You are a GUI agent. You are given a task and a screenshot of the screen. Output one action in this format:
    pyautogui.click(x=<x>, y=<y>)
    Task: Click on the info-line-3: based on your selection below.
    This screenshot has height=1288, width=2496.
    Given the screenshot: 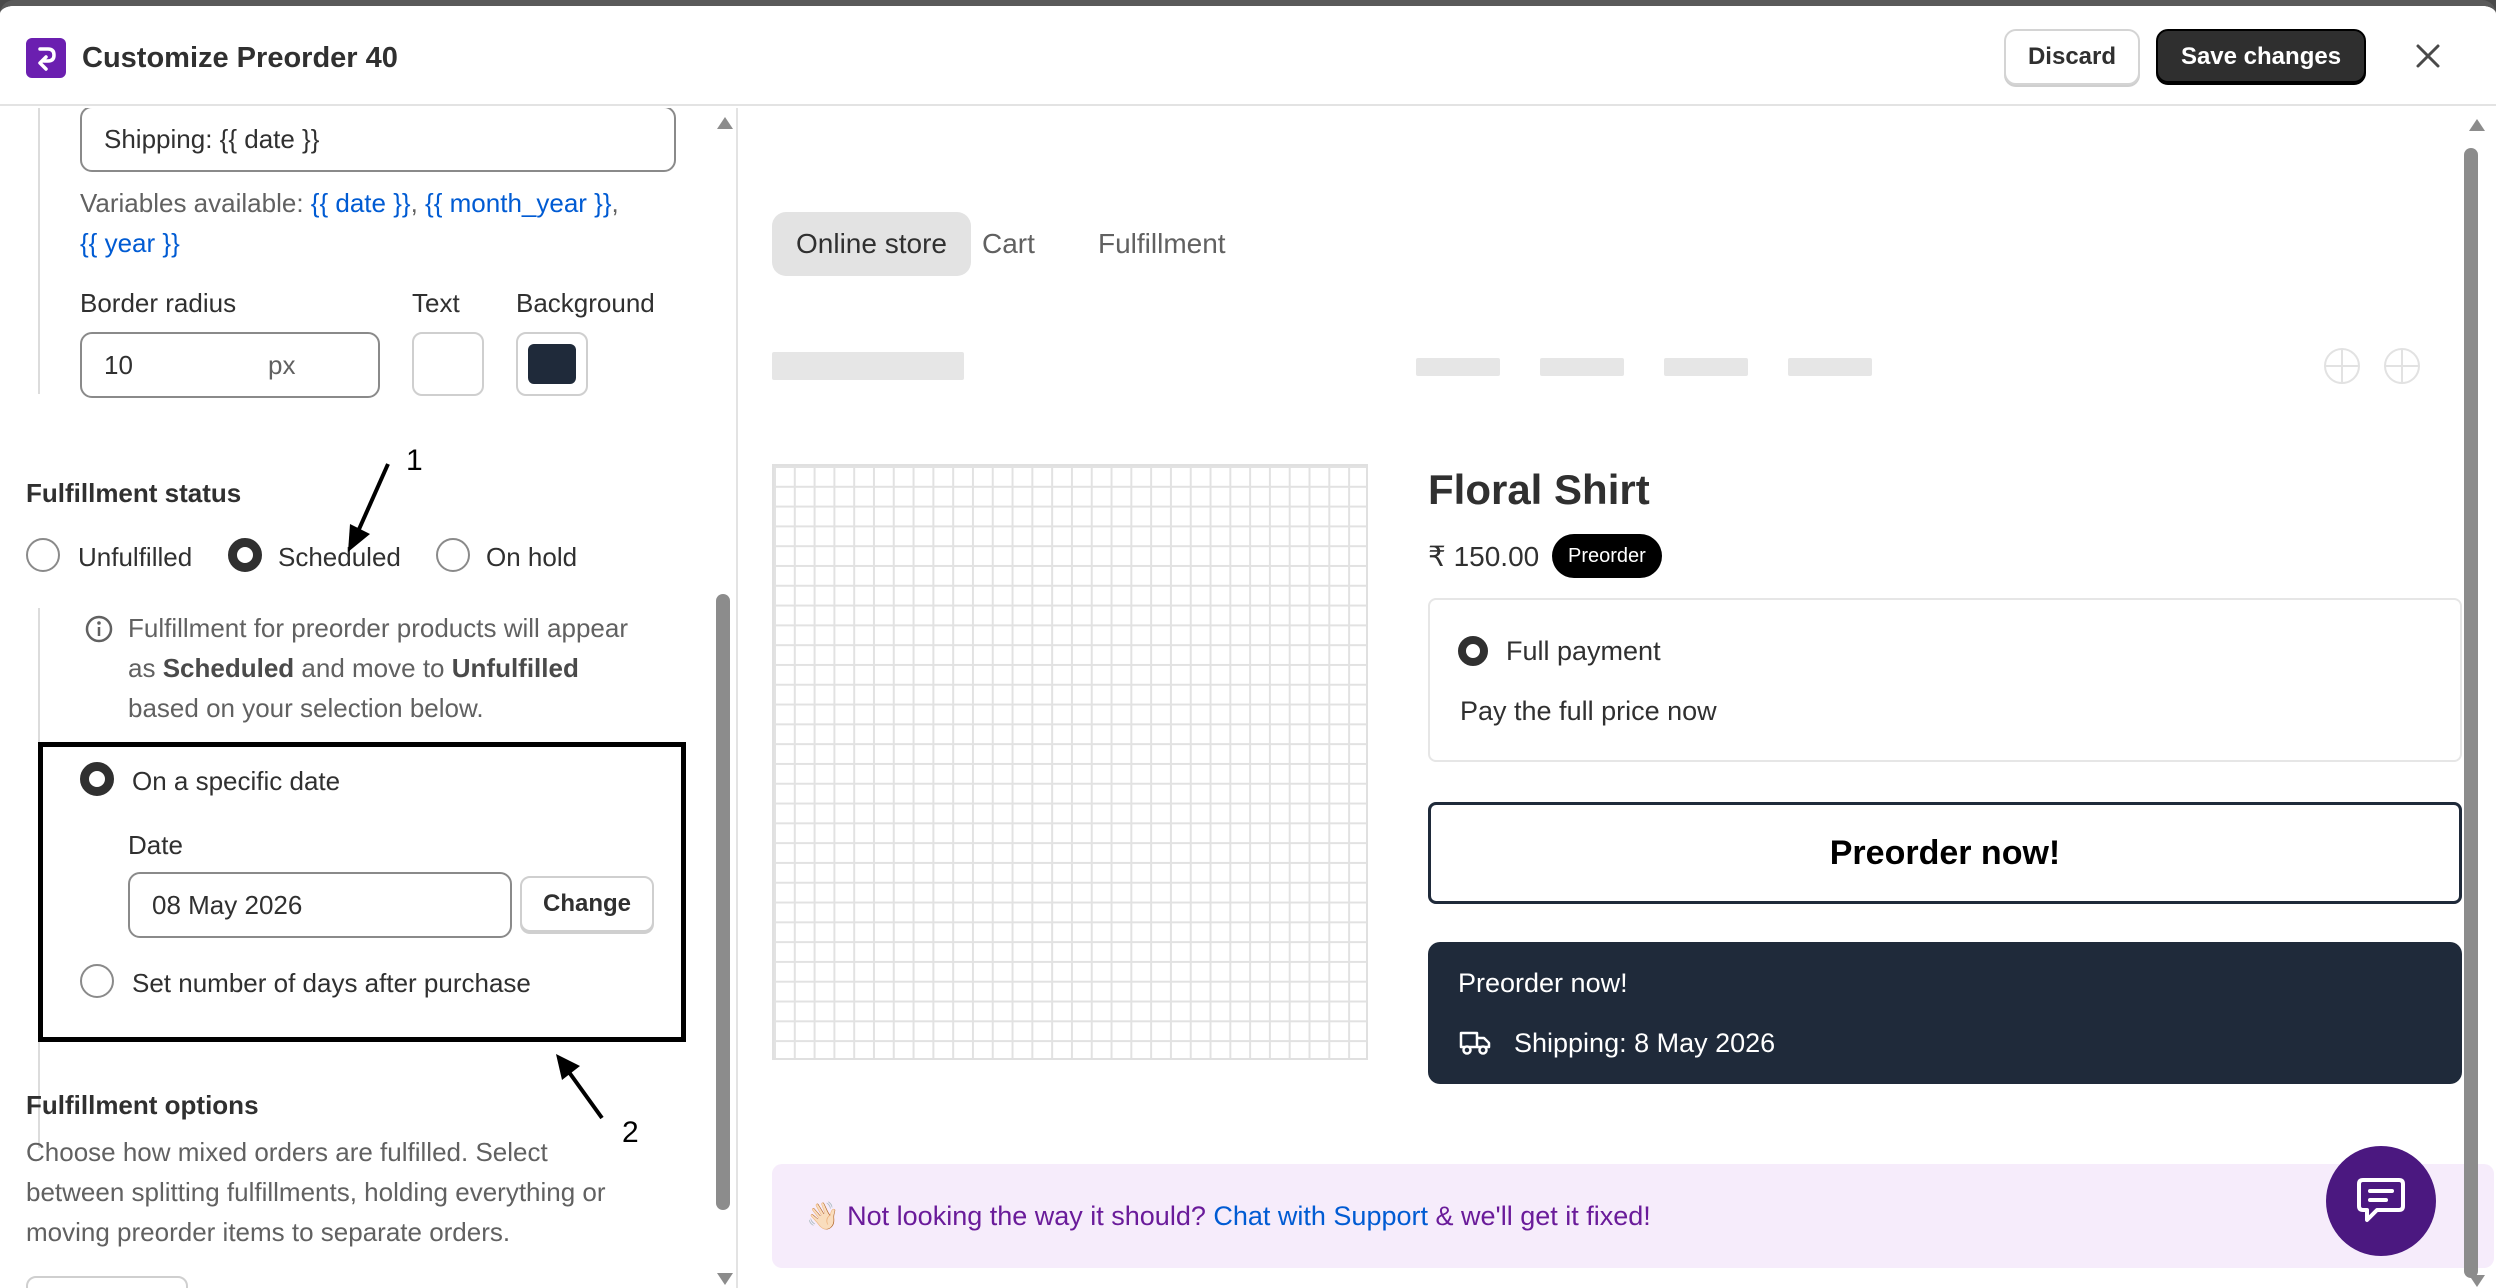 What is the action you would take?
    pyautogui.click(x=306, y=708)
    